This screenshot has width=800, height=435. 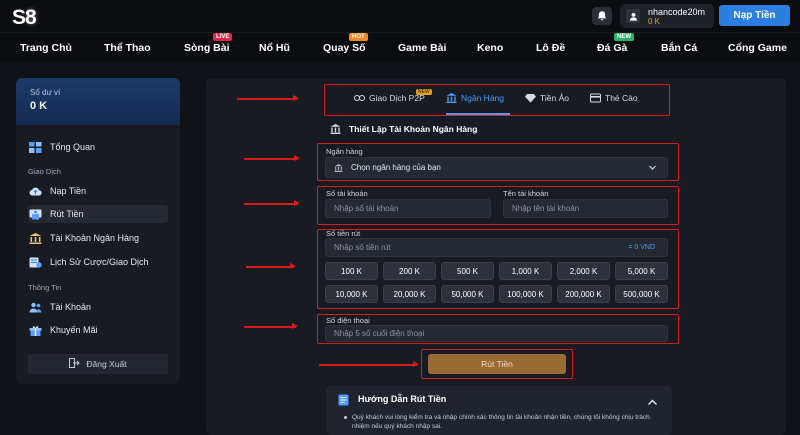 What do you see at coordinates (68, 191) in the screenshot?
I see `sidebar-item-label: Nạp Tiền` at bounding box center [68, 191].